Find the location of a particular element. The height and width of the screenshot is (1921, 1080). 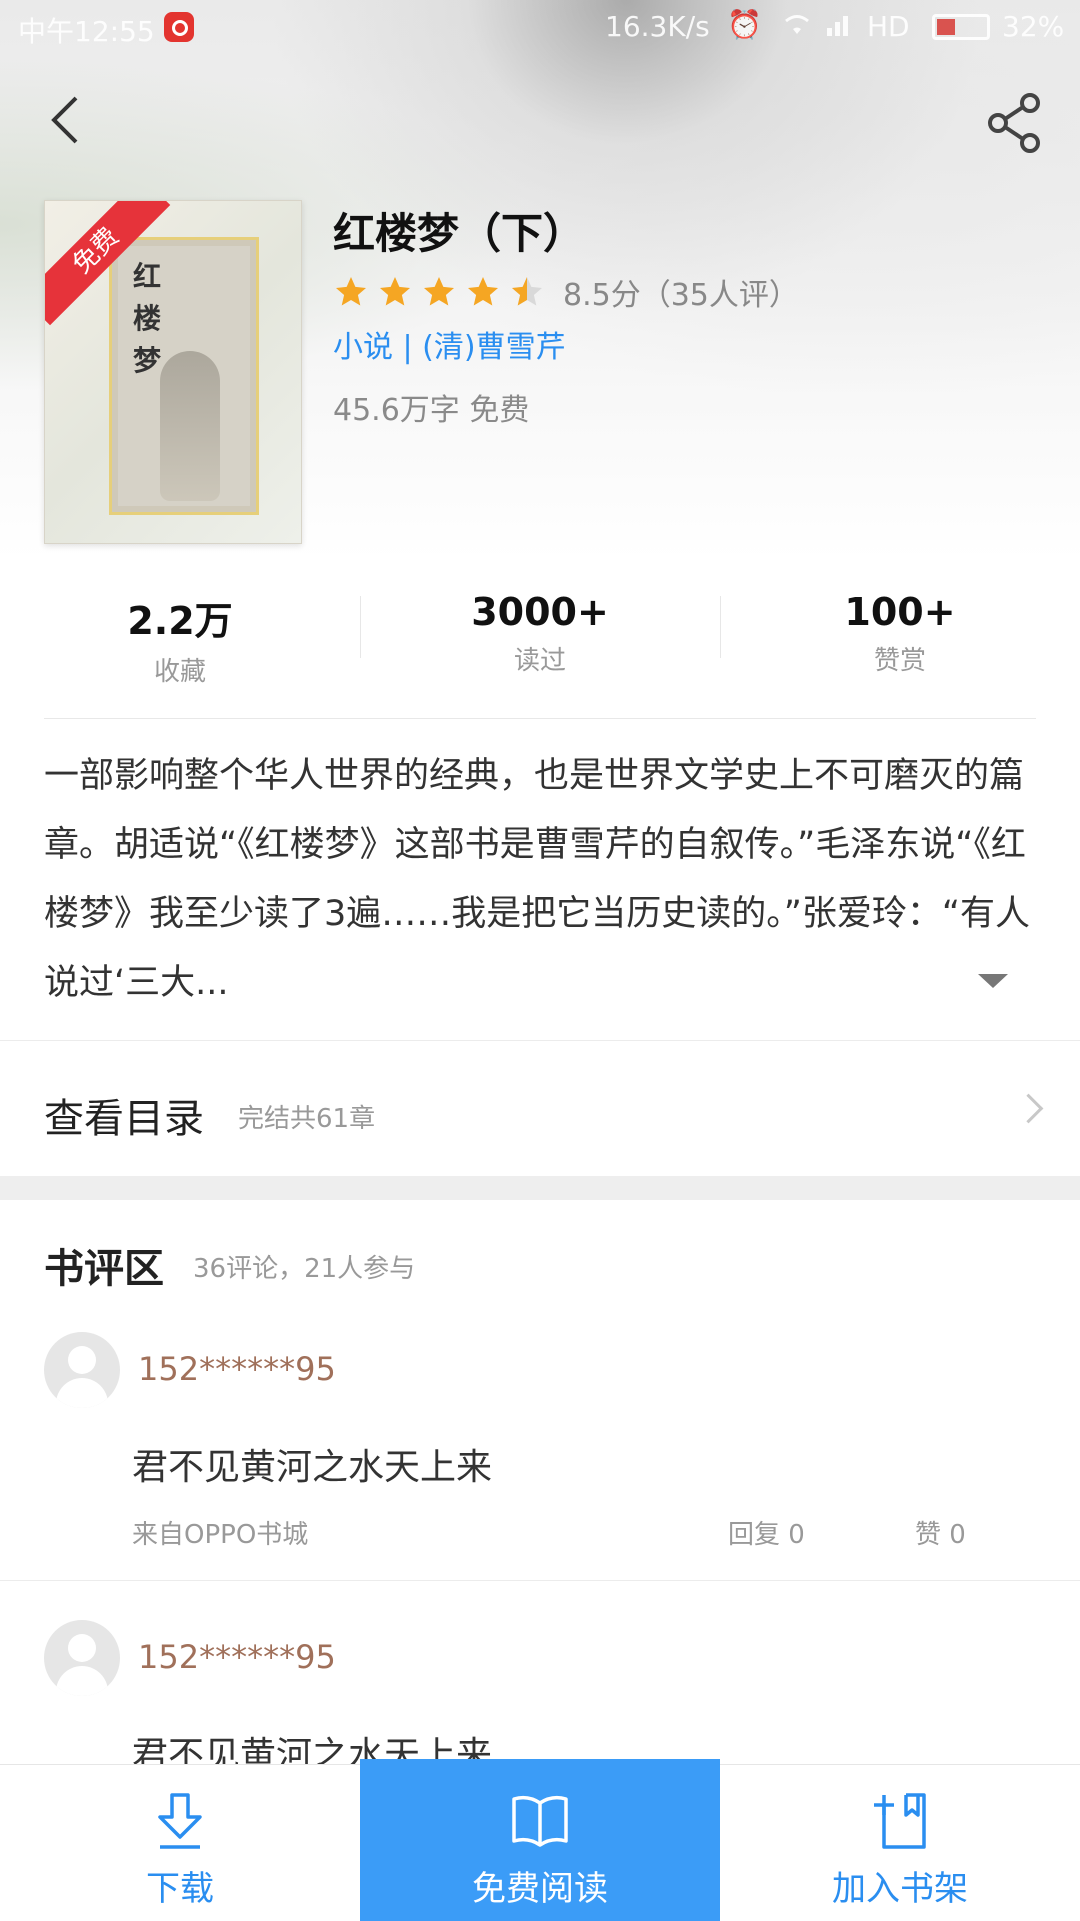

rating-text: 8.5分（35人评） is located at coordinates (681, 295).